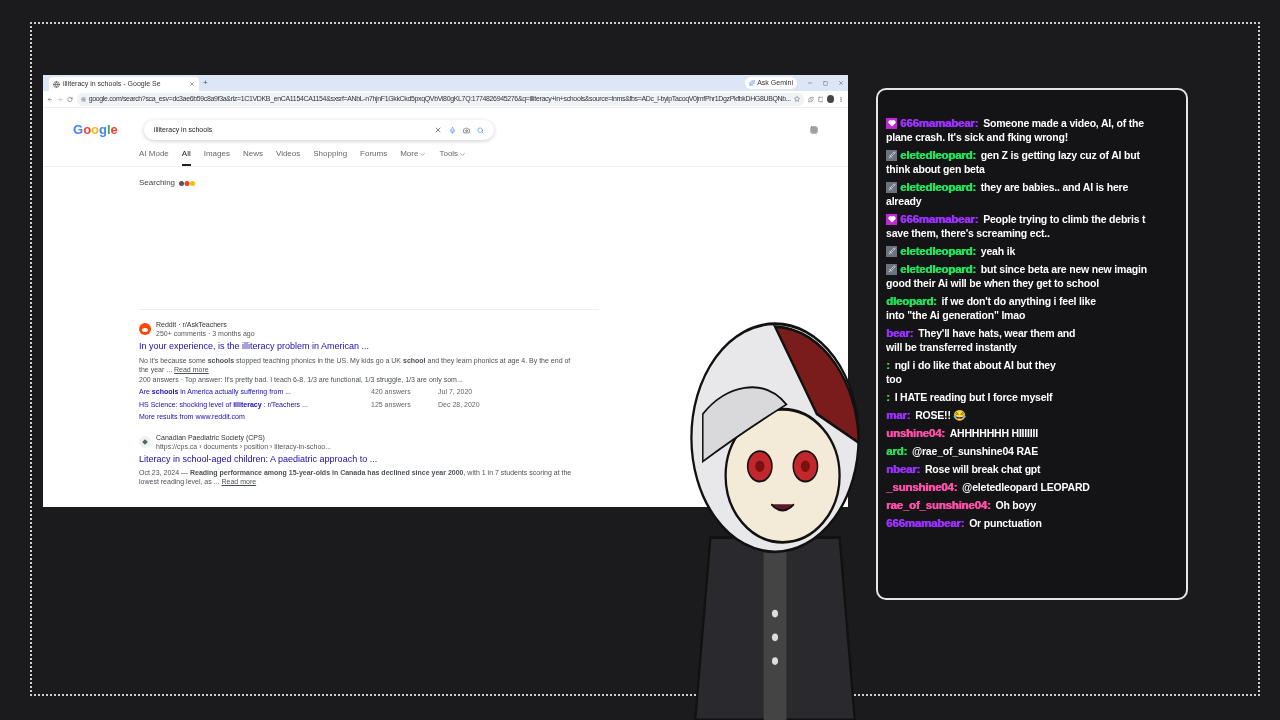 This screenshot has height=720, width=1280. I want to click on clear-icon, so click(437, 130).